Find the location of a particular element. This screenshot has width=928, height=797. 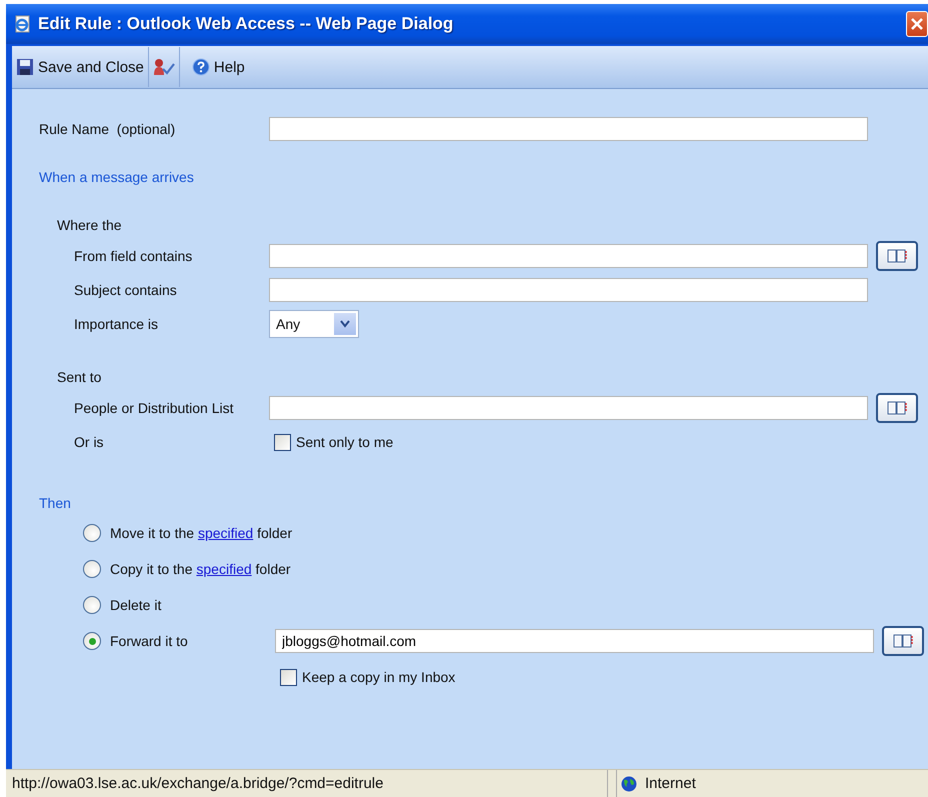

option-label: Move it to the specified folder is located at coordinates (201, 533).